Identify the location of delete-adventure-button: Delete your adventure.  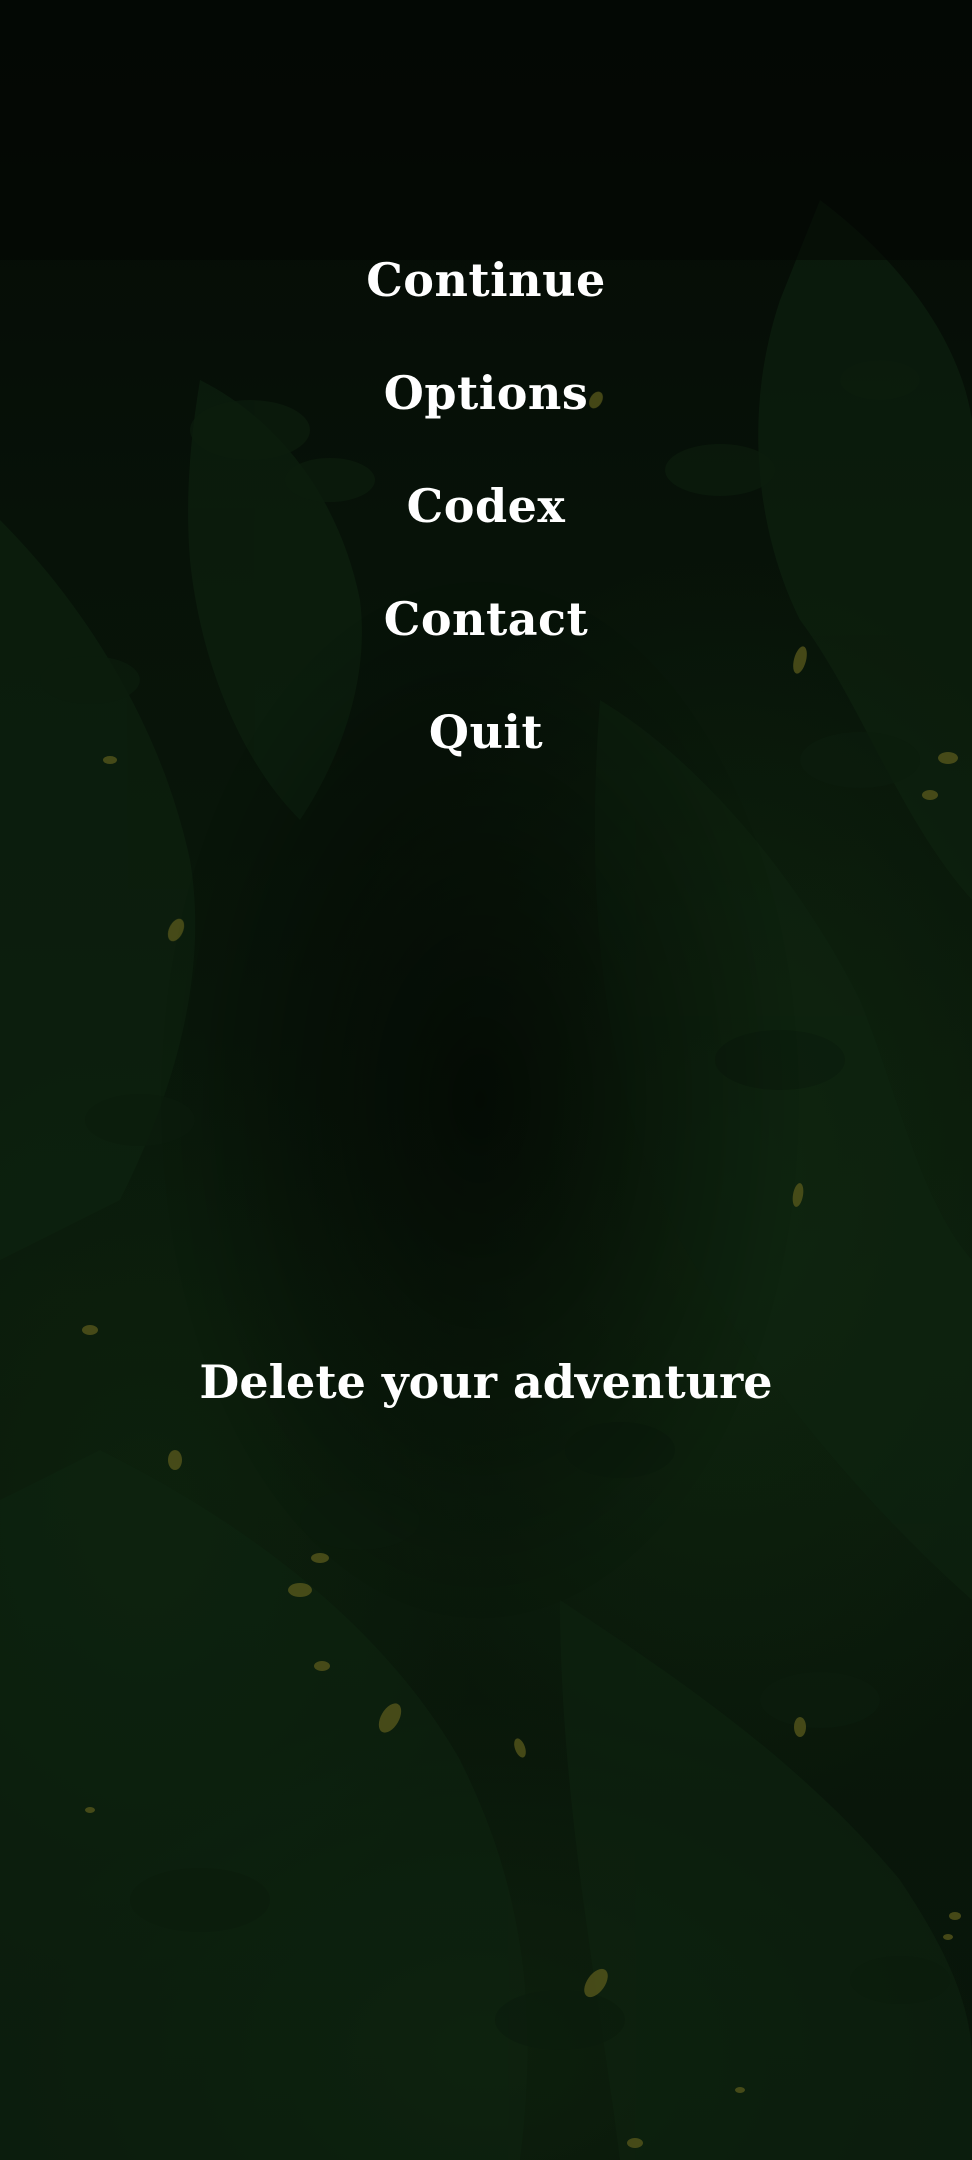
(486, 1382).